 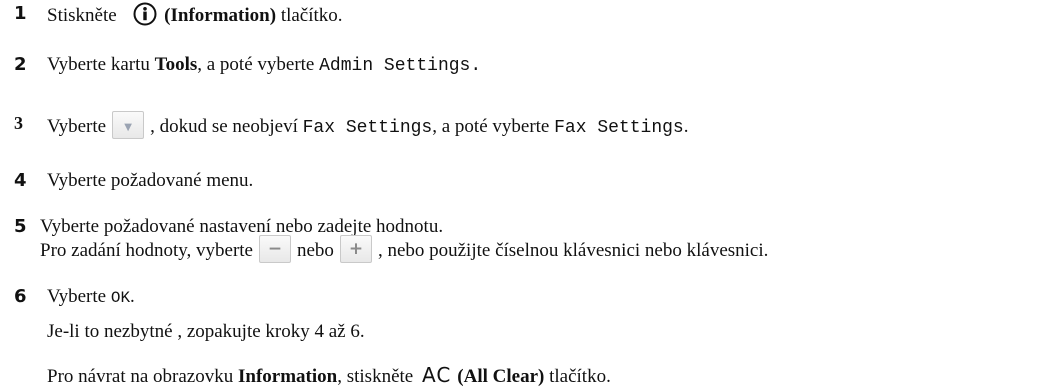 What do you see at coordinates (18, 123) in the screenshot?
I see `step-number: 3` at bounding box center [18, 123].